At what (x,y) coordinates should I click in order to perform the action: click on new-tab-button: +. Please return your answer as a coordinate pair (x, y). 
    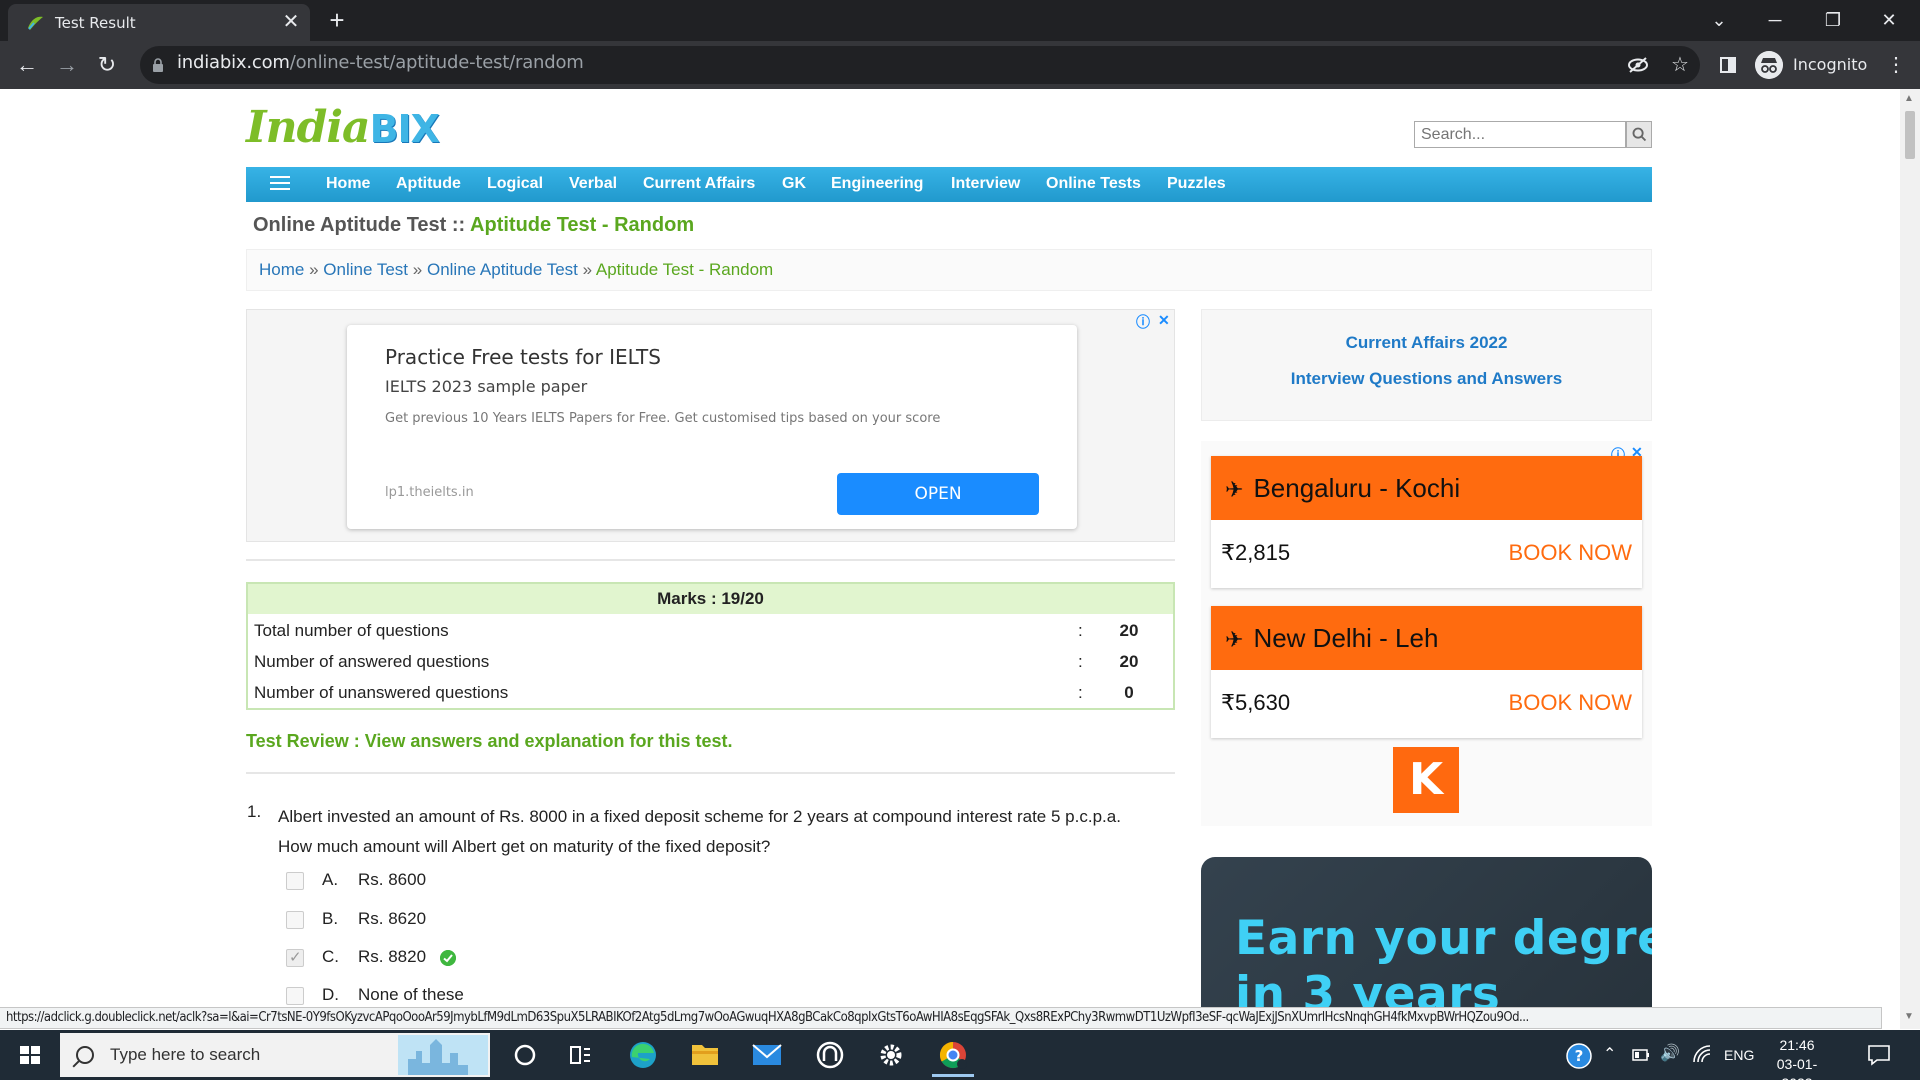
    Looking at the image, I should click on (337, 21).